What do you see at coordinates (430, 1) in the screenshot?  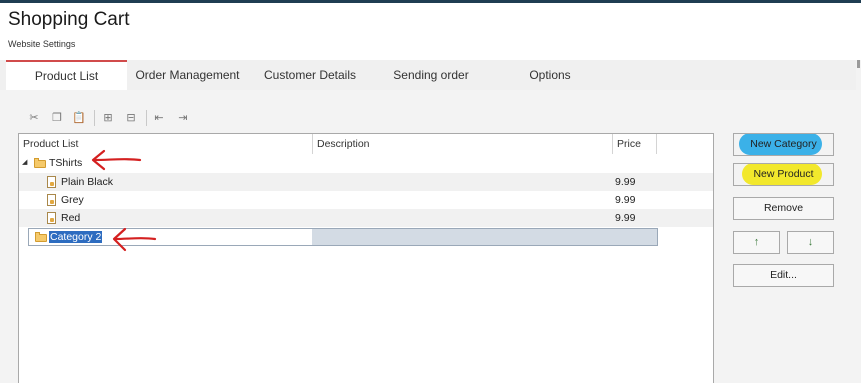 I see `window-top-border` at bounding box center [430, 1].